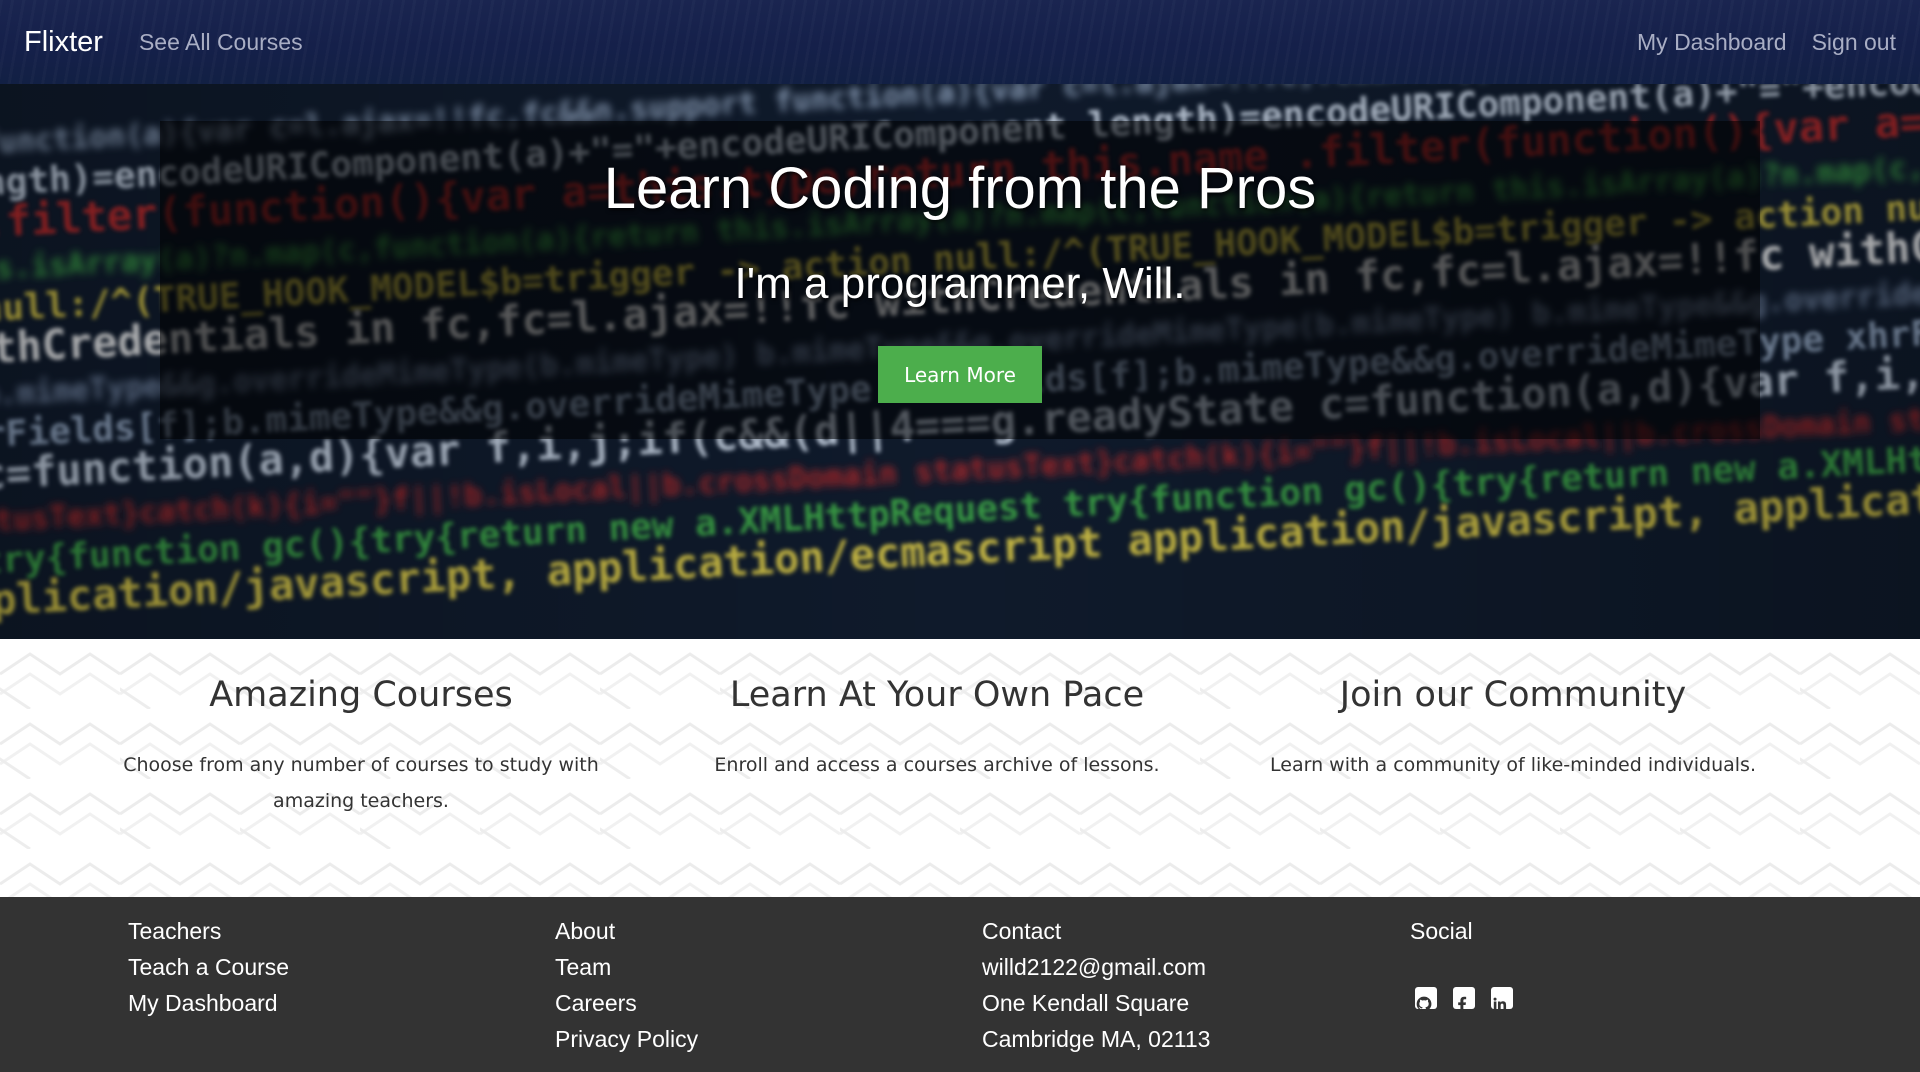  I want to click on footer-teachers-column: Teachers Teach a Course My Dashboard, so click(208, 967).